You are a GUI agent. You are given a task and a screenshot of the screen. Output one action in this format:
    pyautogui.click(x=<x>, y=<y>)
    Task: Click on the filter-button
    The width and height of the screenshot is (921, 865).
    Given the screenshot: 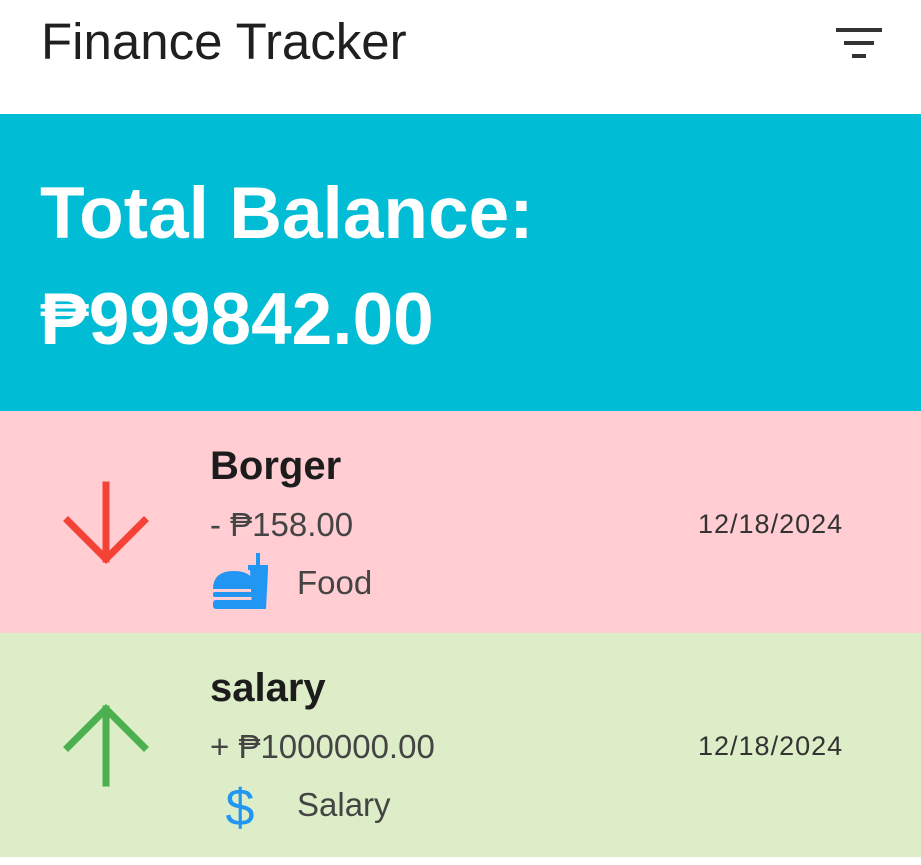 What is the action you would take?
    pyautogui.click(x=859, y=44)
    